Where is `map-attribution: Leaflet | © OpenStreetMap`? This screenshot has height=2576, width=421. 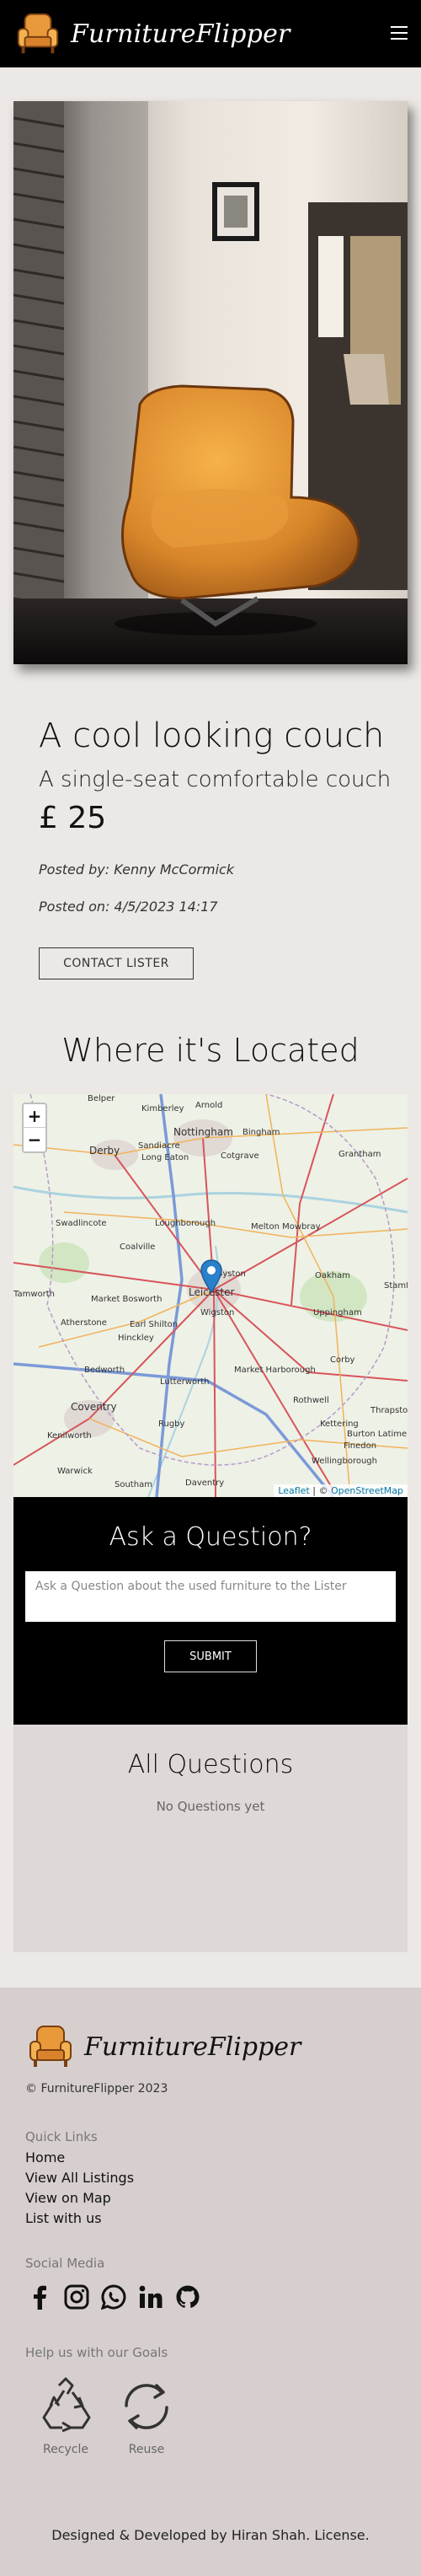 map-attribution: Leaflet | © OpenStreetMap is located at coordinates (341, 1490).